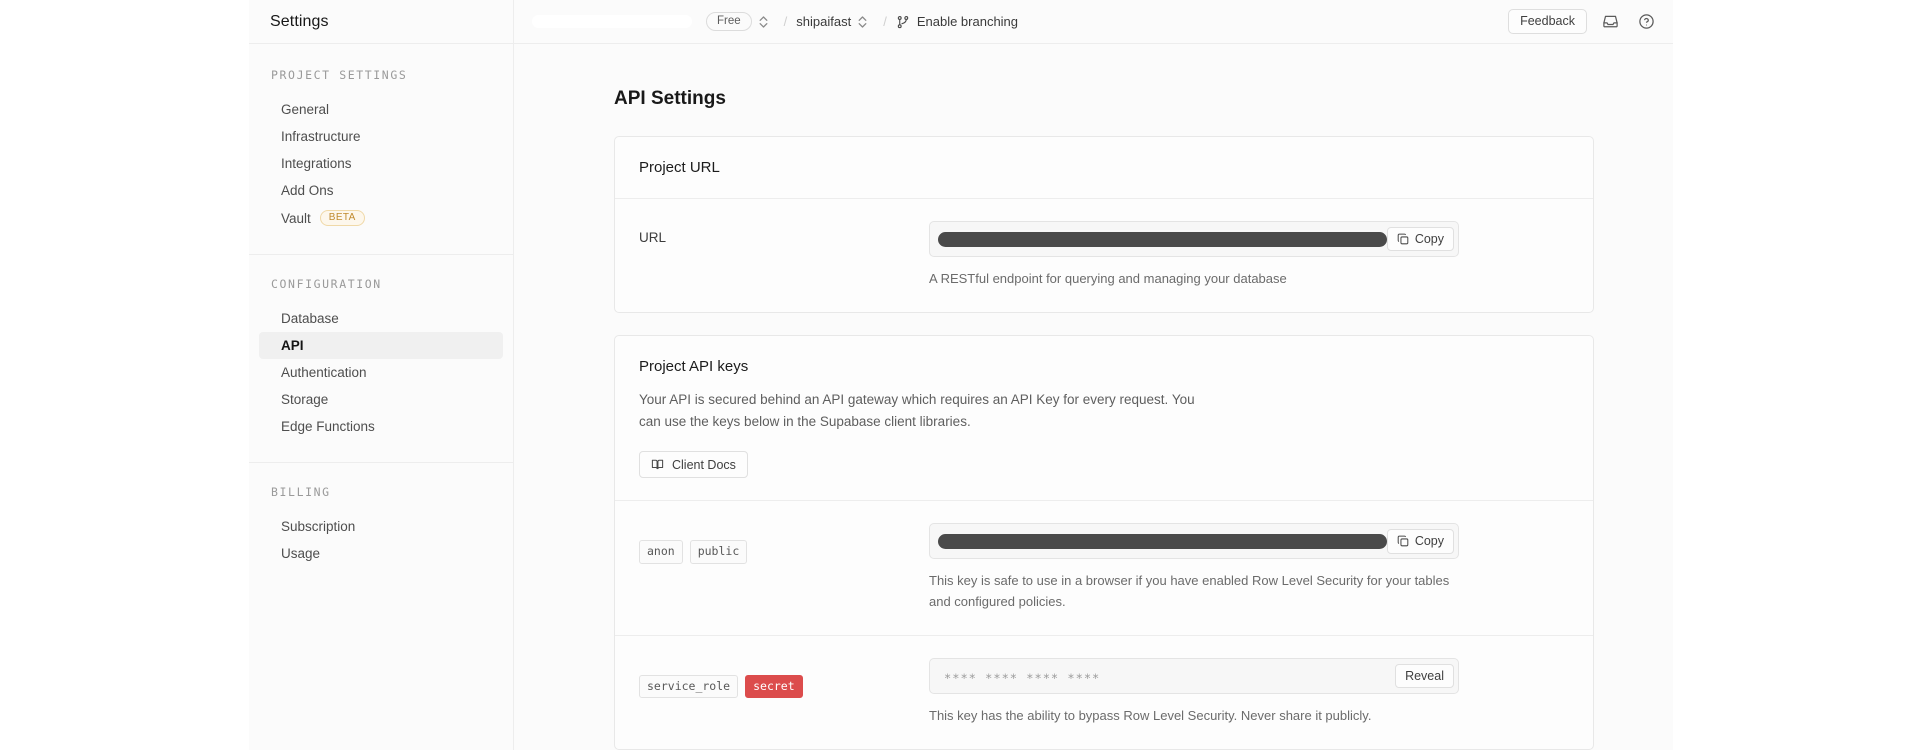 This screenshot has width=1920, height=750. Describe the element at coordinates (381, 190) in the screenshot. I see `sidebar-item-add-ons: Add Ons` at that location.